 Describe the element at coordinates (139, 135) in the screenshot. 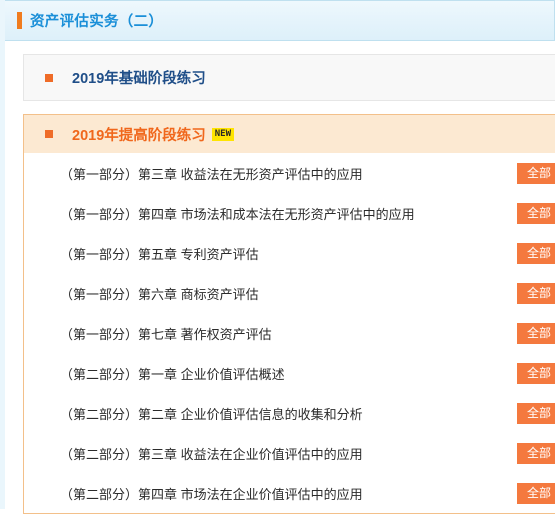

I see `section-advanced-stage-title: 2019年提高阶段练习` at that location.